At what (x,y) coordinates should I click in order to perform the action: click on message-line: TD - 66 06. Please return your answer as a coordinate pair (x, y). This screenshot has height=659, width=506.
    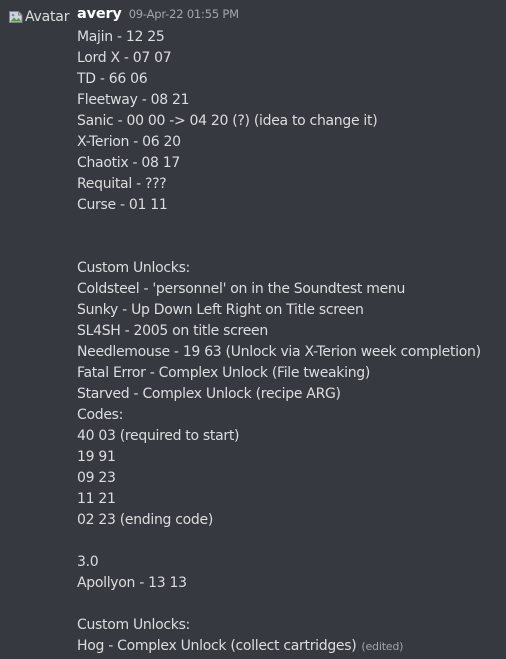
    Looking at the image, I should click on (112, 79).